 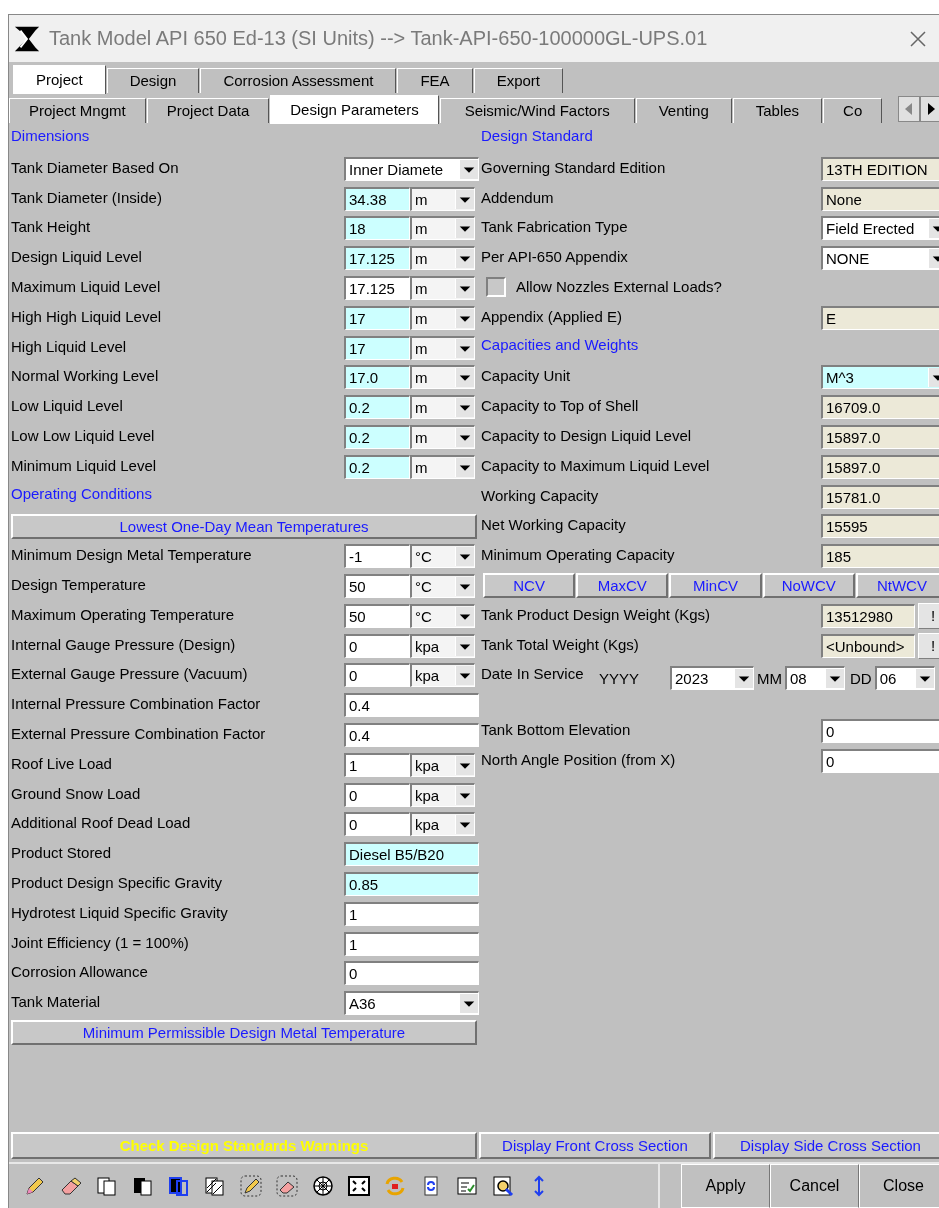 I want to click on scroll-right-icon, so click(x=929, y=109).